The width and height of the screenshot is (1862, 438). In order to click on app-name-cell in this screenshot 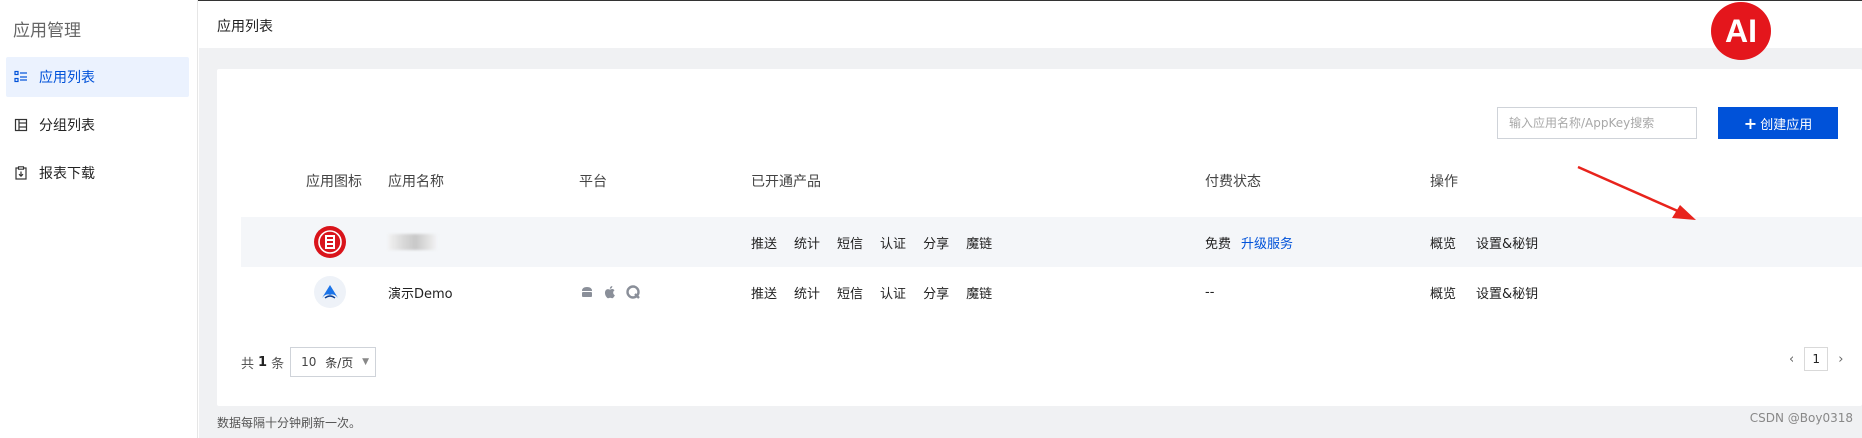, I will do `click(413, 242)`.